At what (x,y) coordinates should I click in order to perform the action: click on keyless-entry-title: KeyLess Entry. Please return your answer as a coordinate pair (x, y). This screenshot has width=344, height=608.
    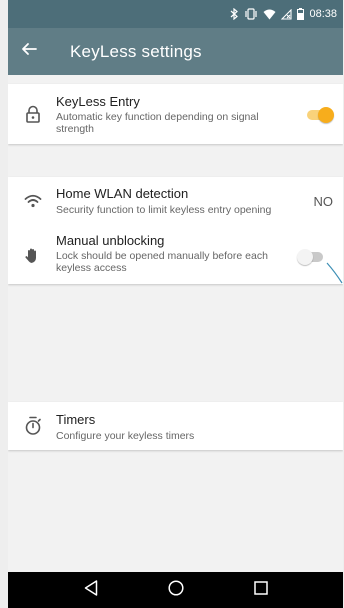
    Looking at the image, I should click on (98, 101).